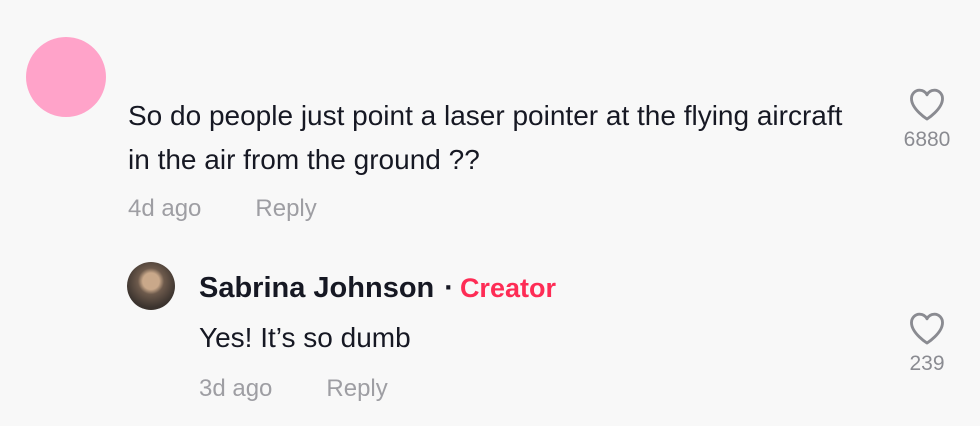 The height and width of the screenshot is (426, 980). I want to click on creator-badge: Creator, so click(507, 288).